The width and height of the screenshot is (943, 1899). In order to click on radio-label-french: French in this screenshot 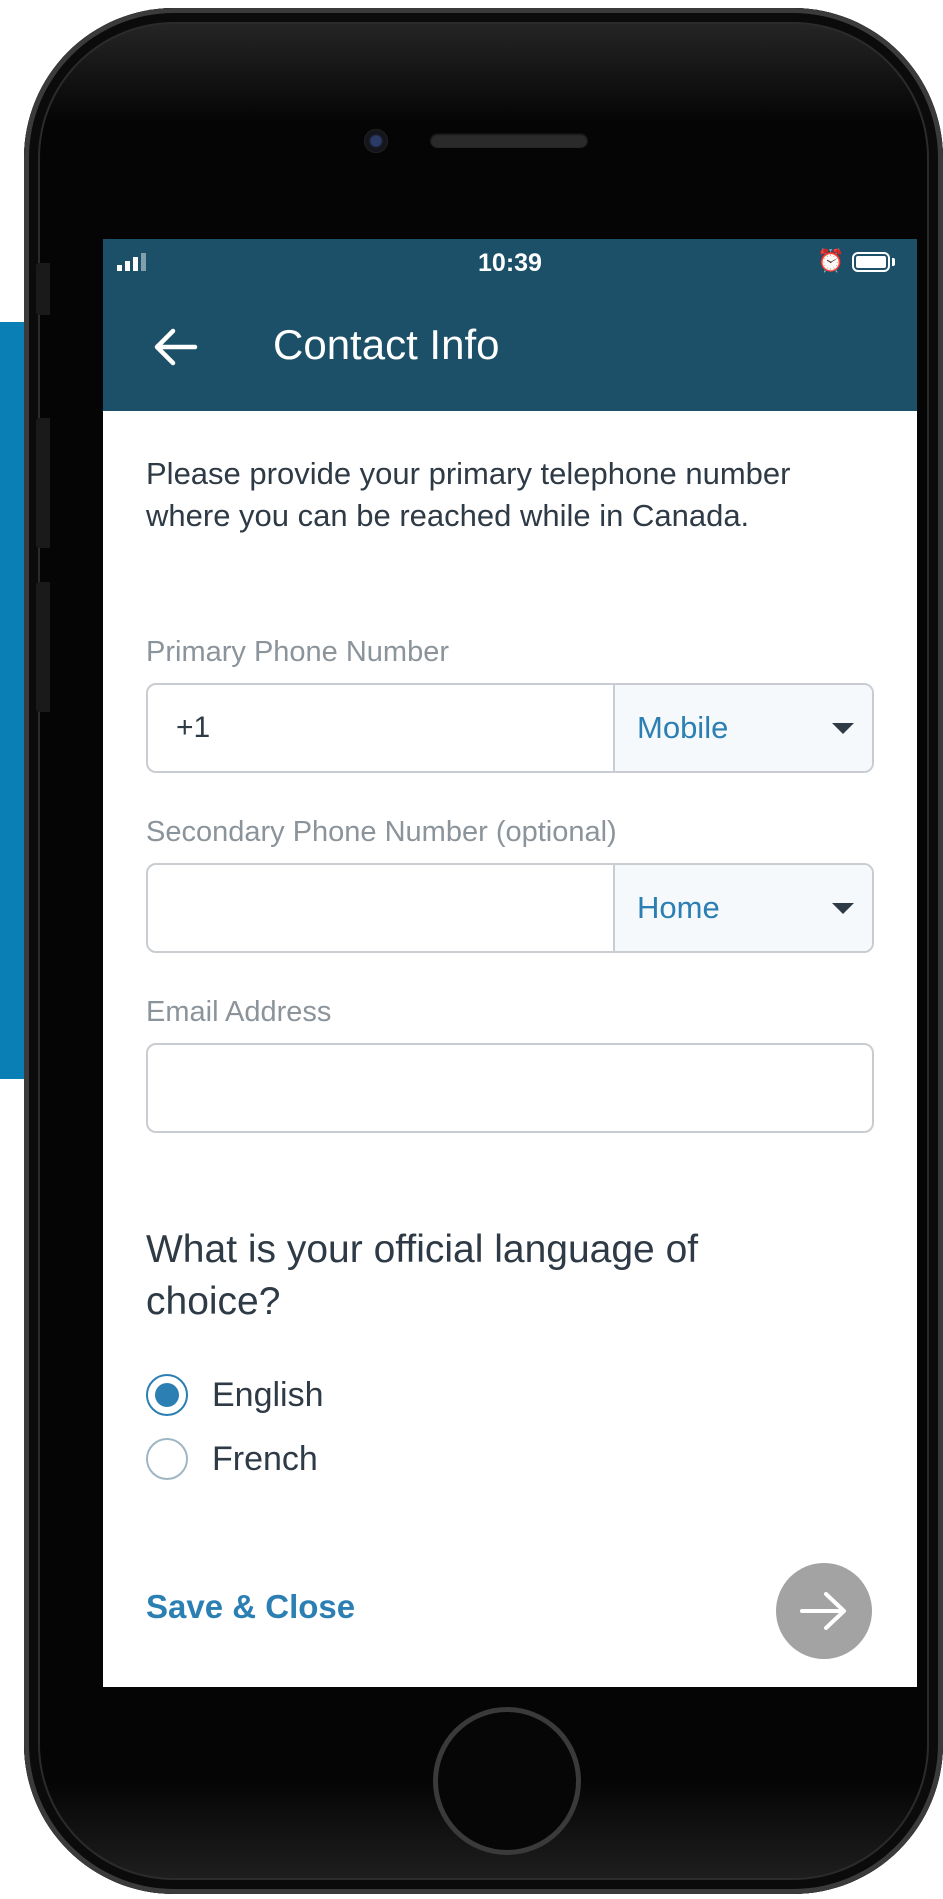, I will do `click(265, 1458)`.